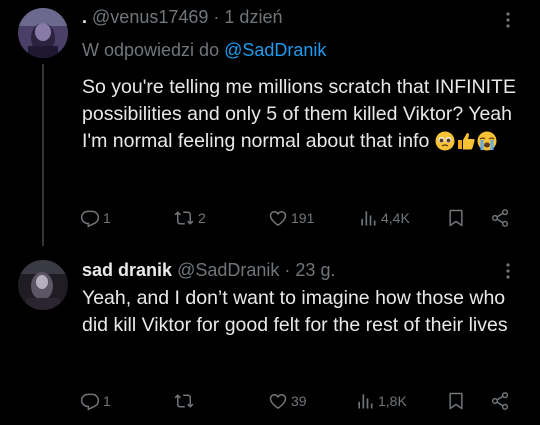 This screenshot has height=425, width=540. What do you see at coordinates (253, 17) in the screenshot?
I see `timestamp: 1 dzień` at bounding box center [253, 17].